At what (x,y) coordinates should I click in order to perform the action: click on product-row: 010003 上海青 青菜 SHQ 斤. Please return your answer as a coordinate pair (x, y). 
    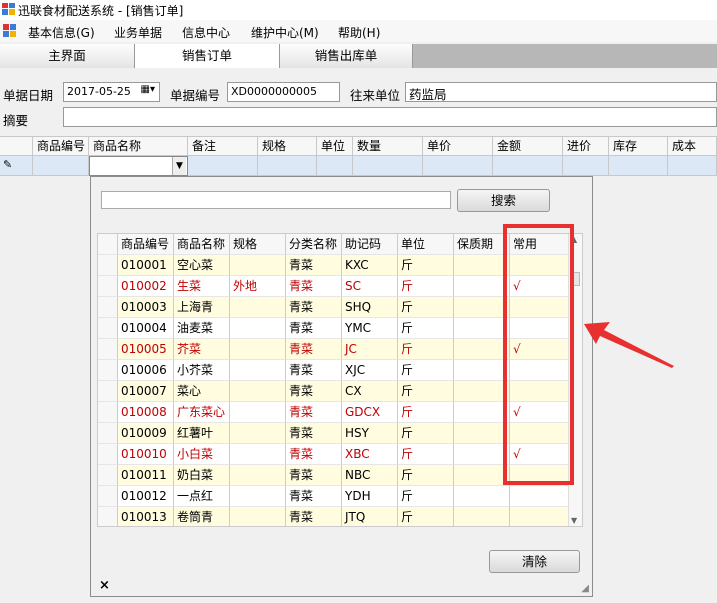
    Looking at the image, I should click on (334, 307).